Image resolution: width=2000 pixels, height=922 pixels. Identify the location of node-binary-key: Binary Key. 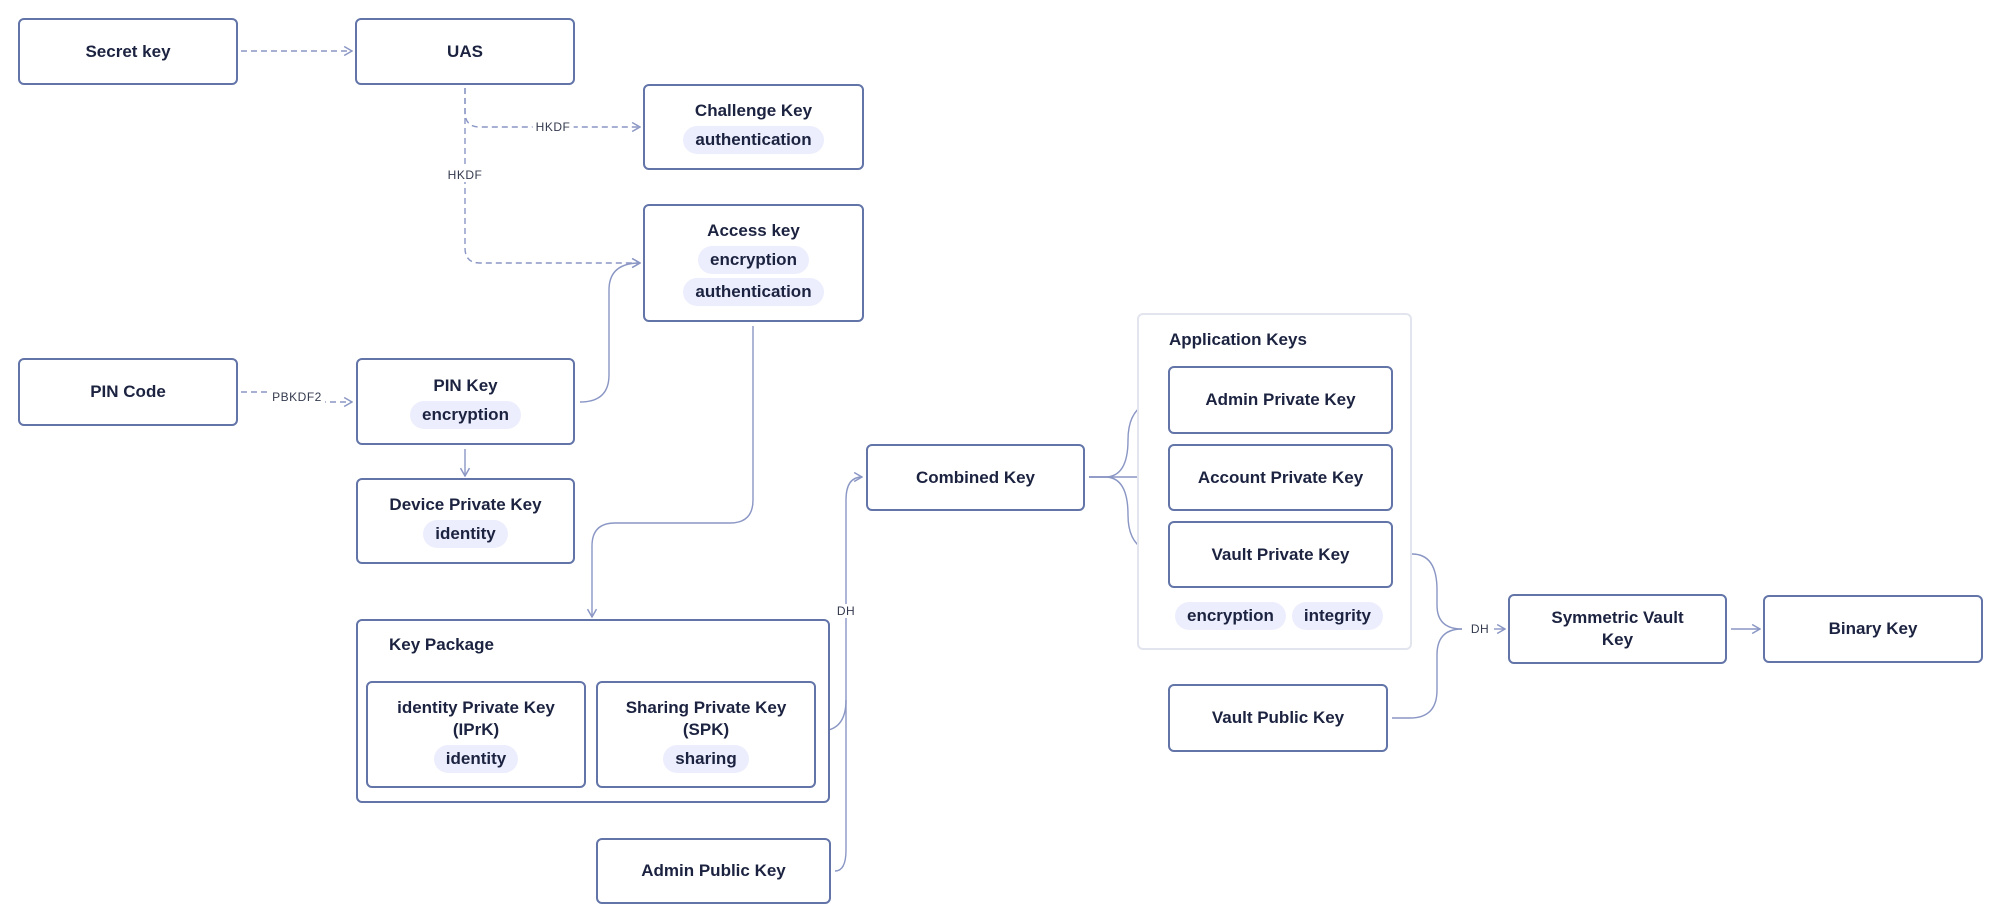
(1873, 629).